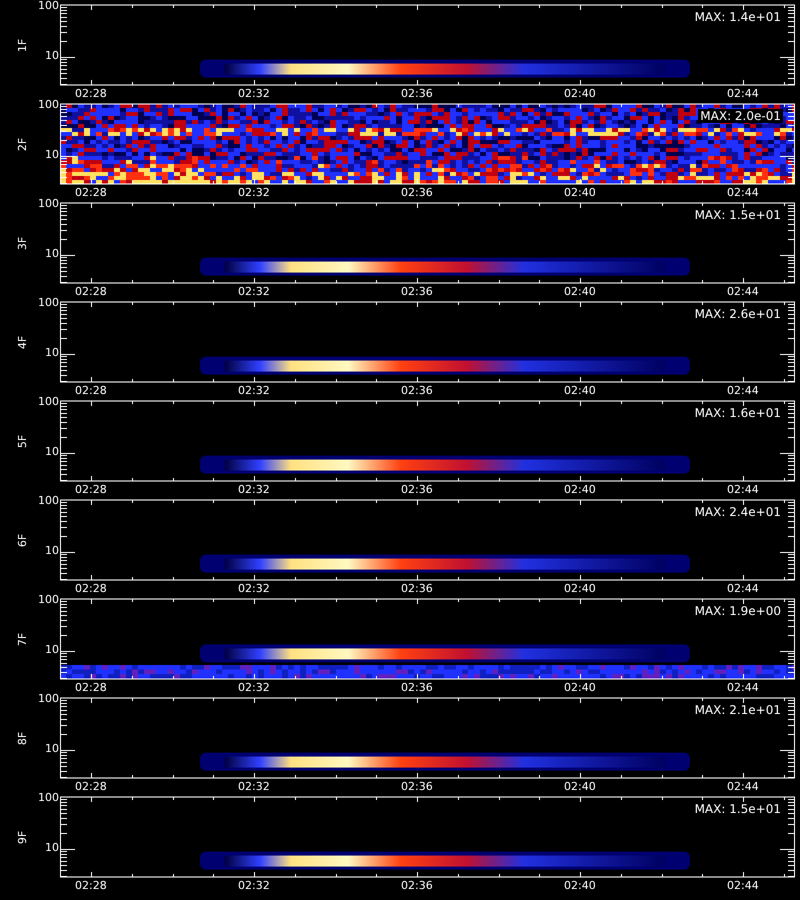  I want to click on axis-label: 5F, so click(23, 441).